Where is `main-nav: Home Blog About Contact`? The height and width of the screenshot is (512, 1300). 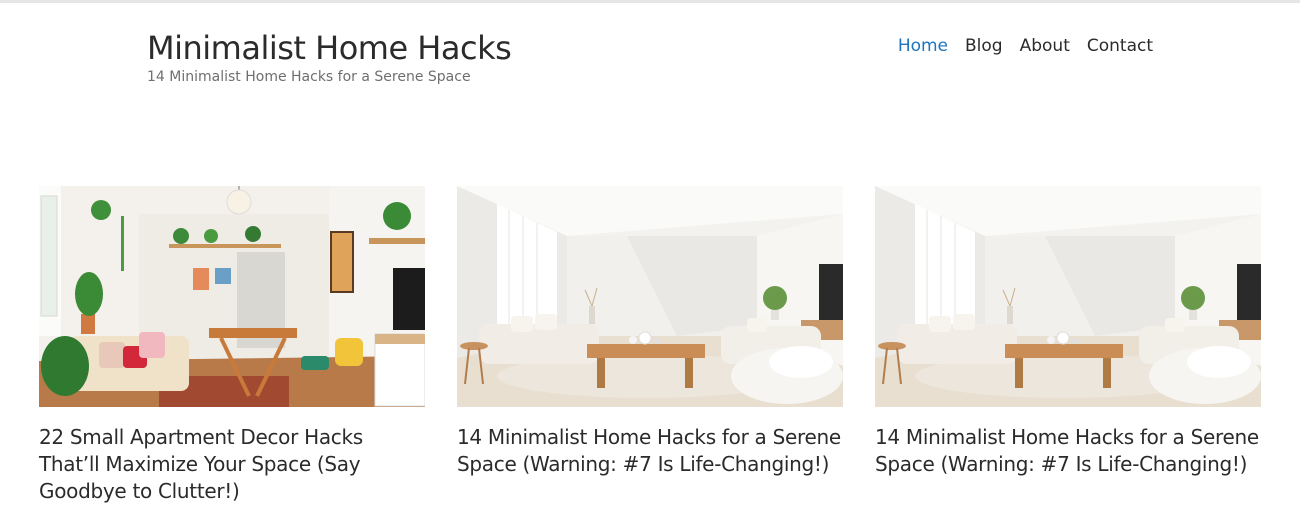
main-nav: Home Blog About Contact is located at coordinates (1025, 46).